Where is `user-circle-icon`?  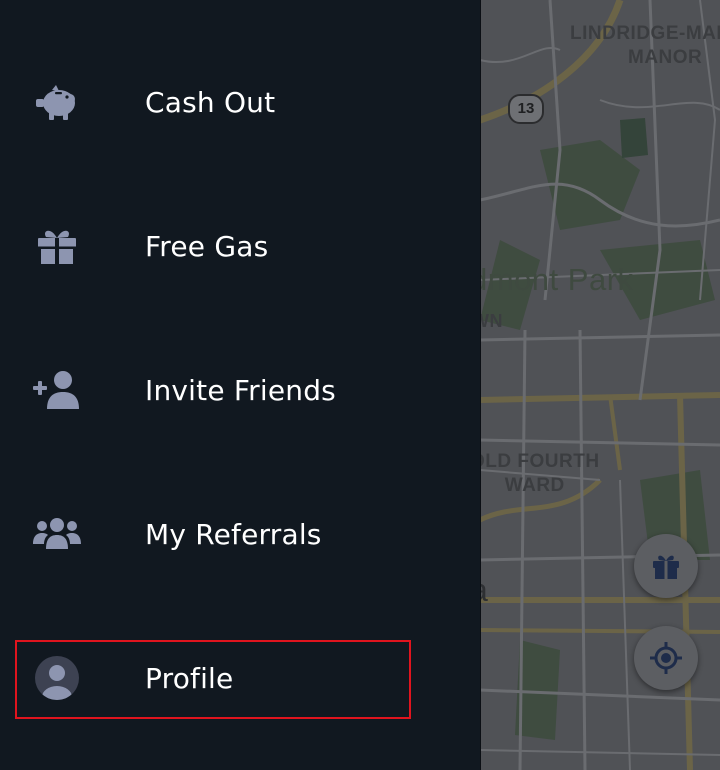 user-circle-icon is located at coordinates (57, 678).